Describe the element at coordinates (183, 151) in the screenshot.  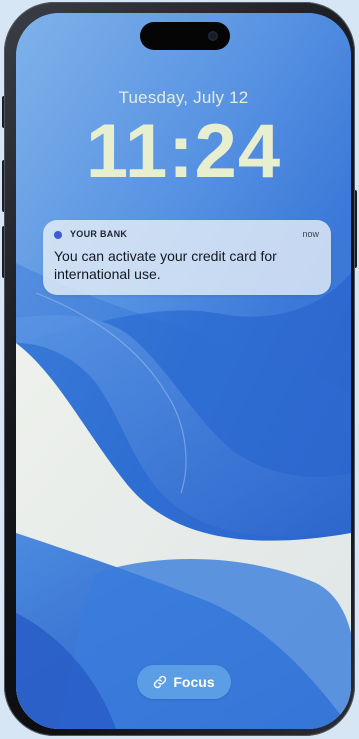
I see `lock-screen-clock: 11:24` at that location.